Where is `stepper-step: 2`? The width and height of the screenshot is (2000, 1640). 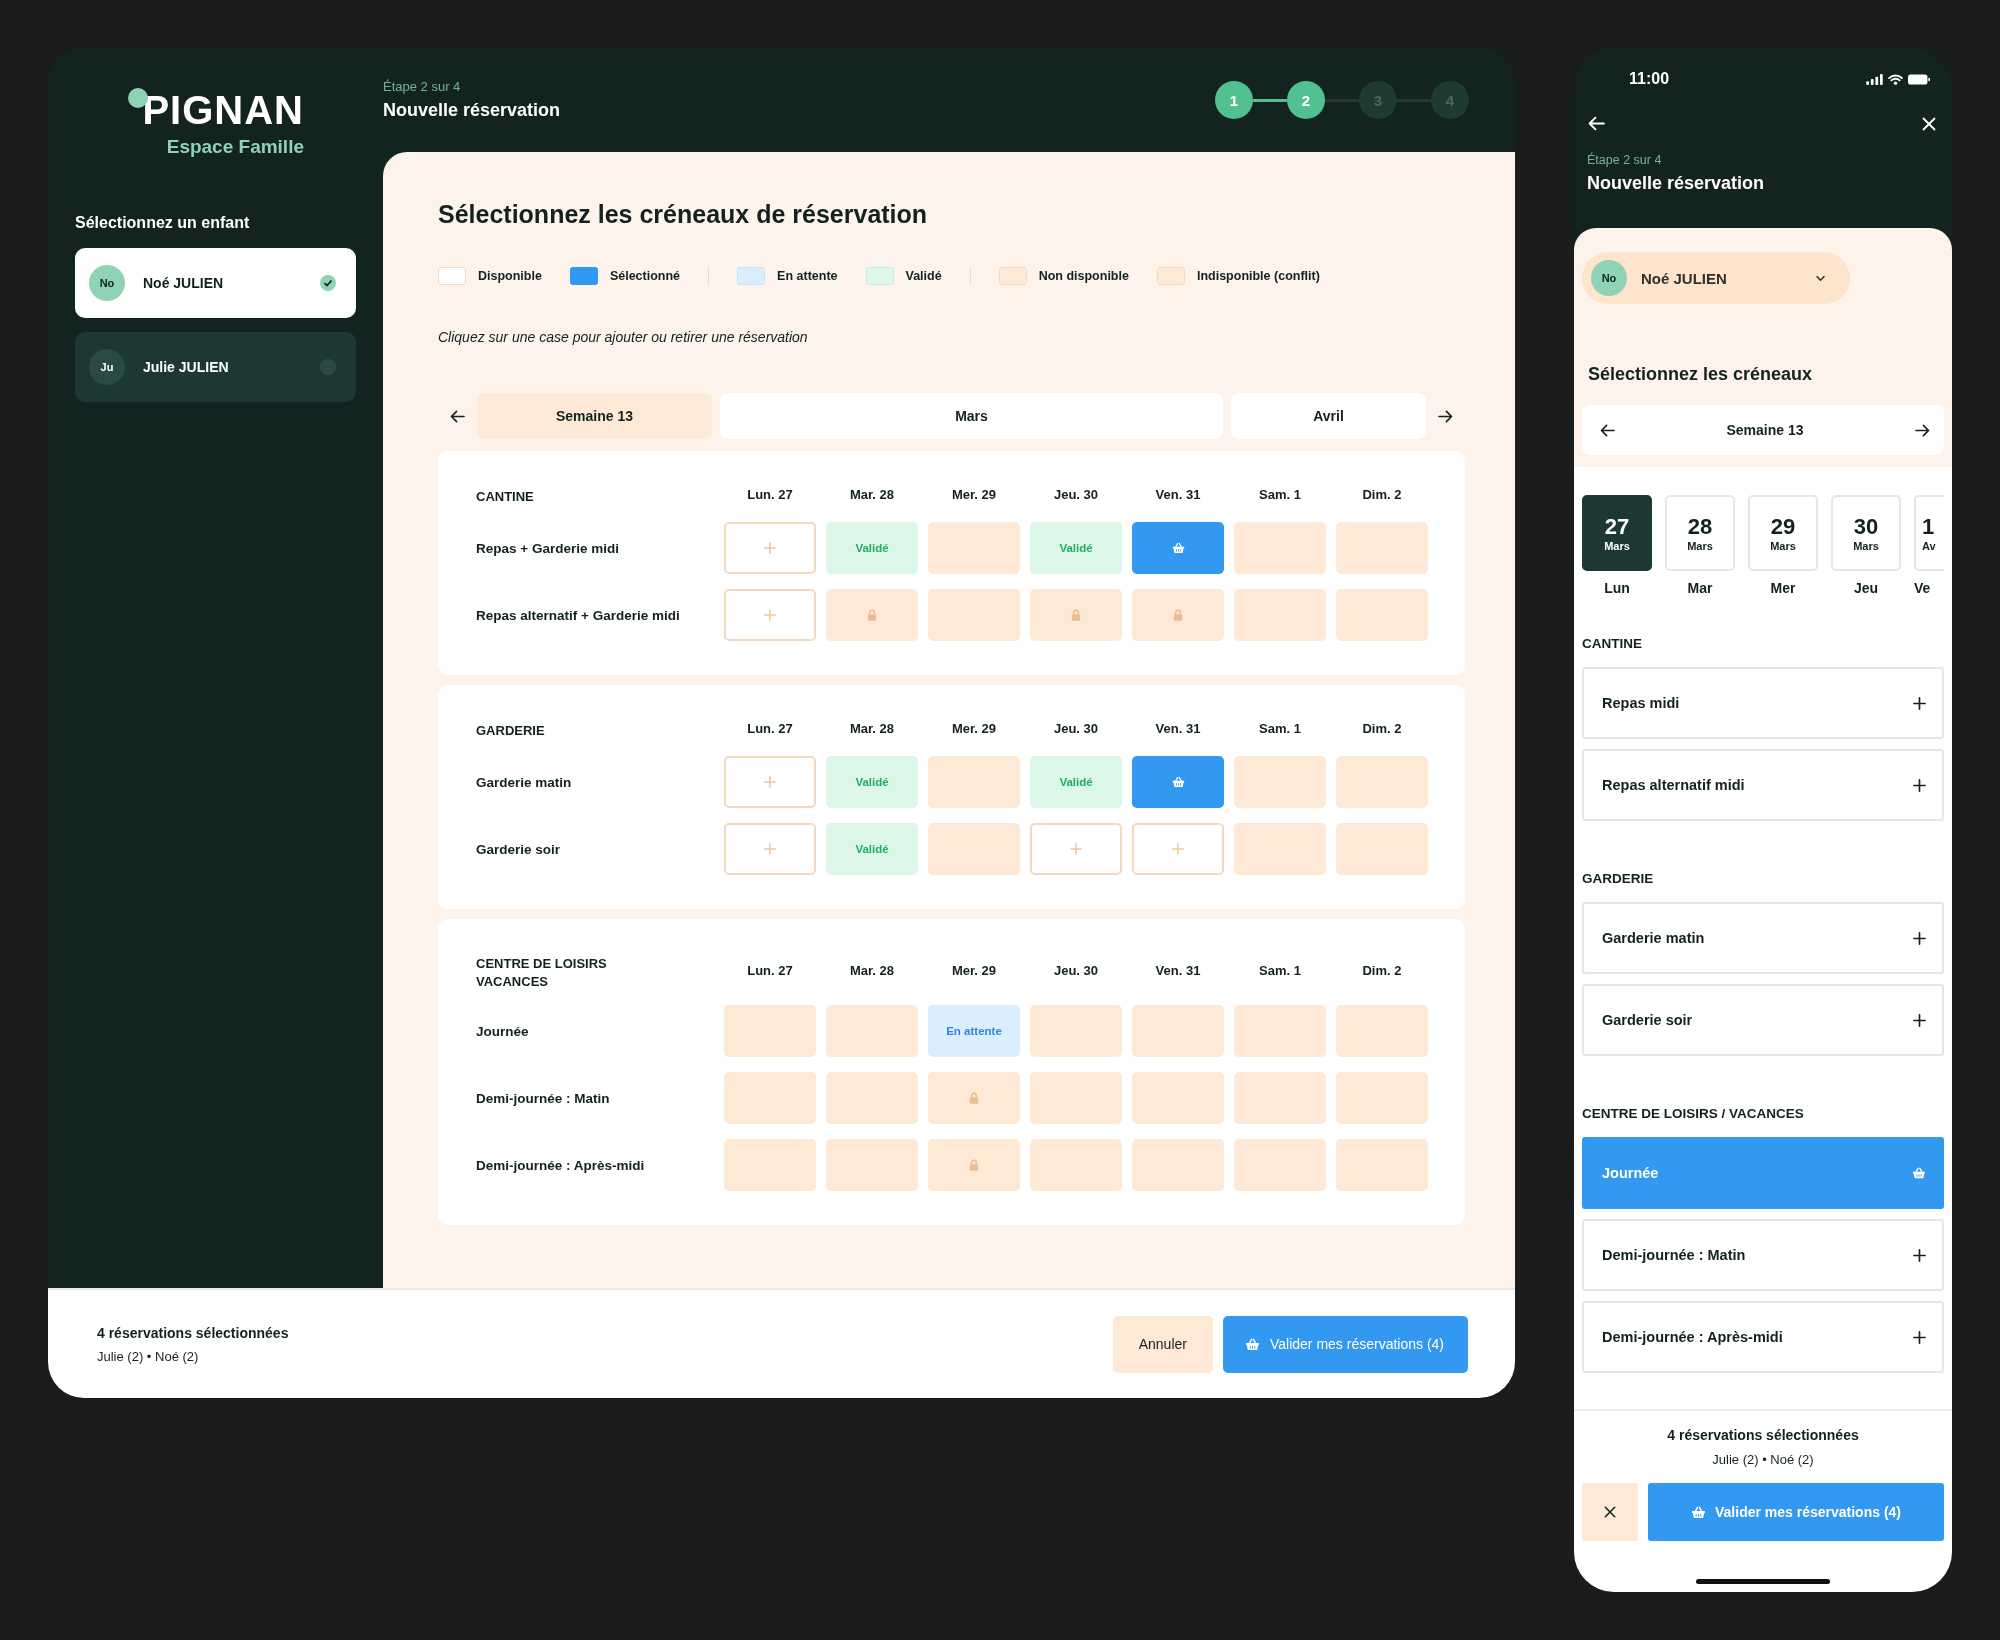
stepper-step: 2 is located at coordinates (1306, 100).